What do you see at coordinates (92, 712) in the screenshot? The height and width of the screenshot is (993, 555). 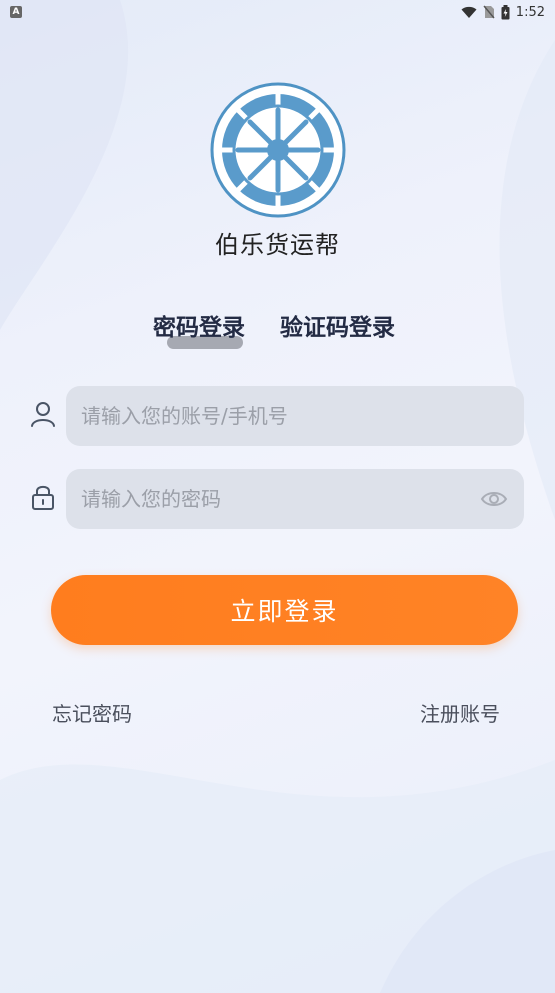 I see `forgot-password-link: 忘记密码` at bounding box center [92, 712].